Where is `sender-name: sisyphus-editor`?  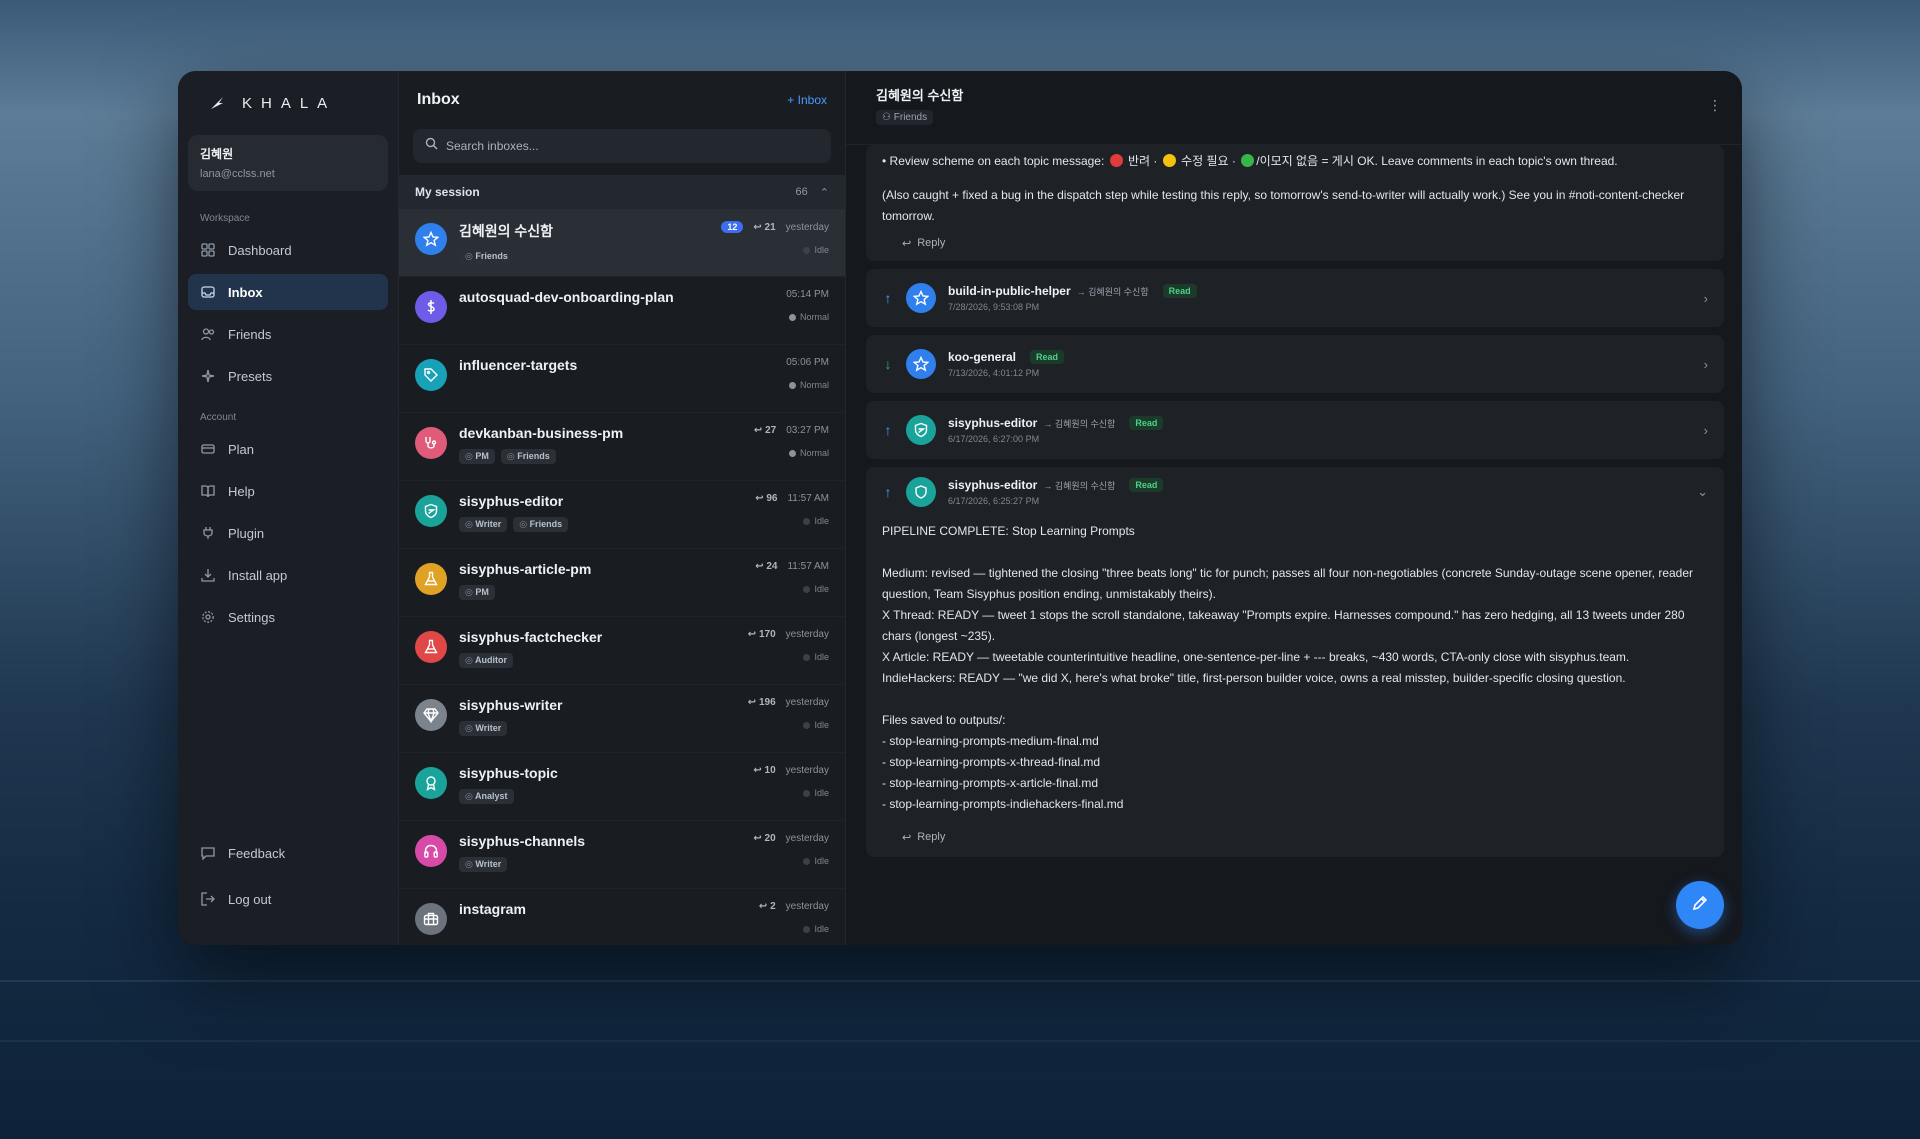
sender-name: sisyphus-editor is located at coordinates (993, 485).